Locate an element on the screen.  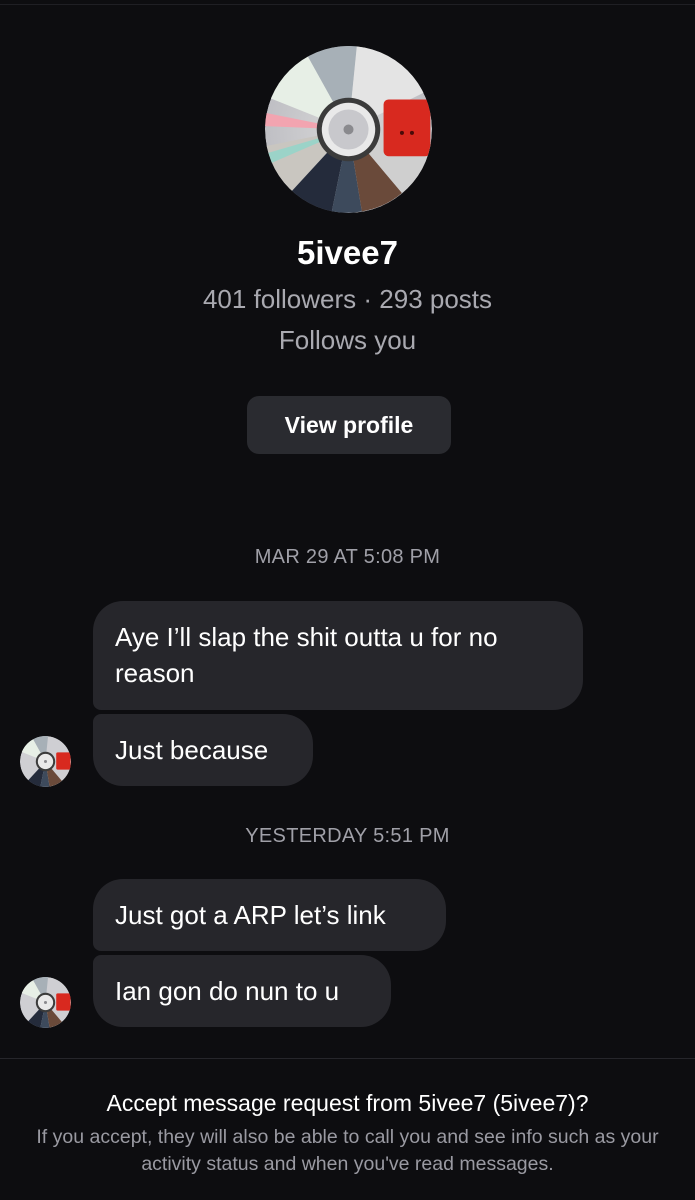
message-text: Ian gon do nun to u is located at coordinates (227, 991).